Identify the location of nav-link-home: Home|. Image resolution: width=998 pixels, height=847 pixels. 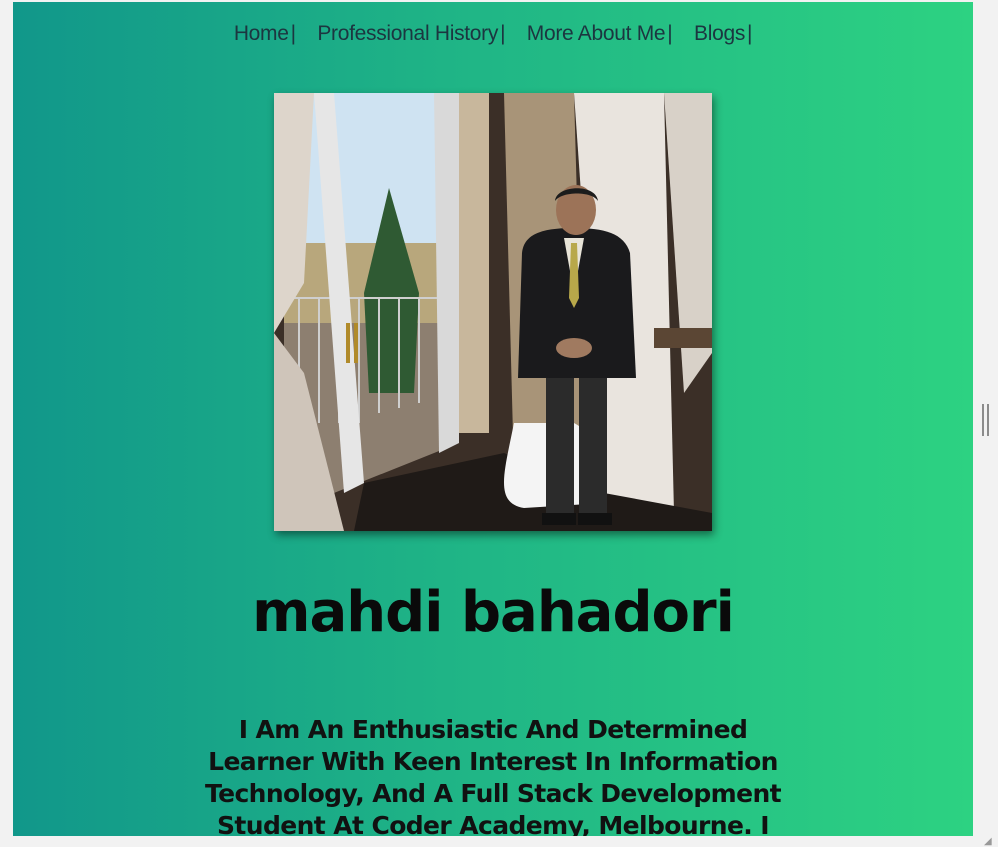
(265, 33).